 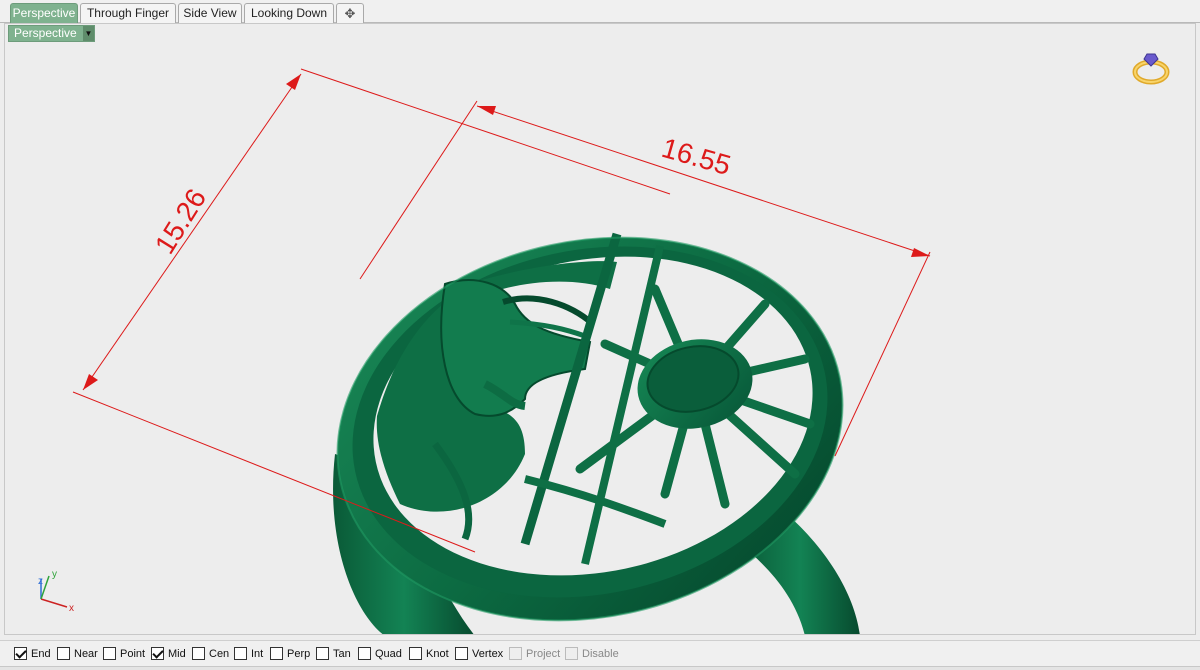 What do you see at coordinates (696, 156) in the screenshot?
I see `dimension-width-label: 16.55` at bounding box center [696, 156].